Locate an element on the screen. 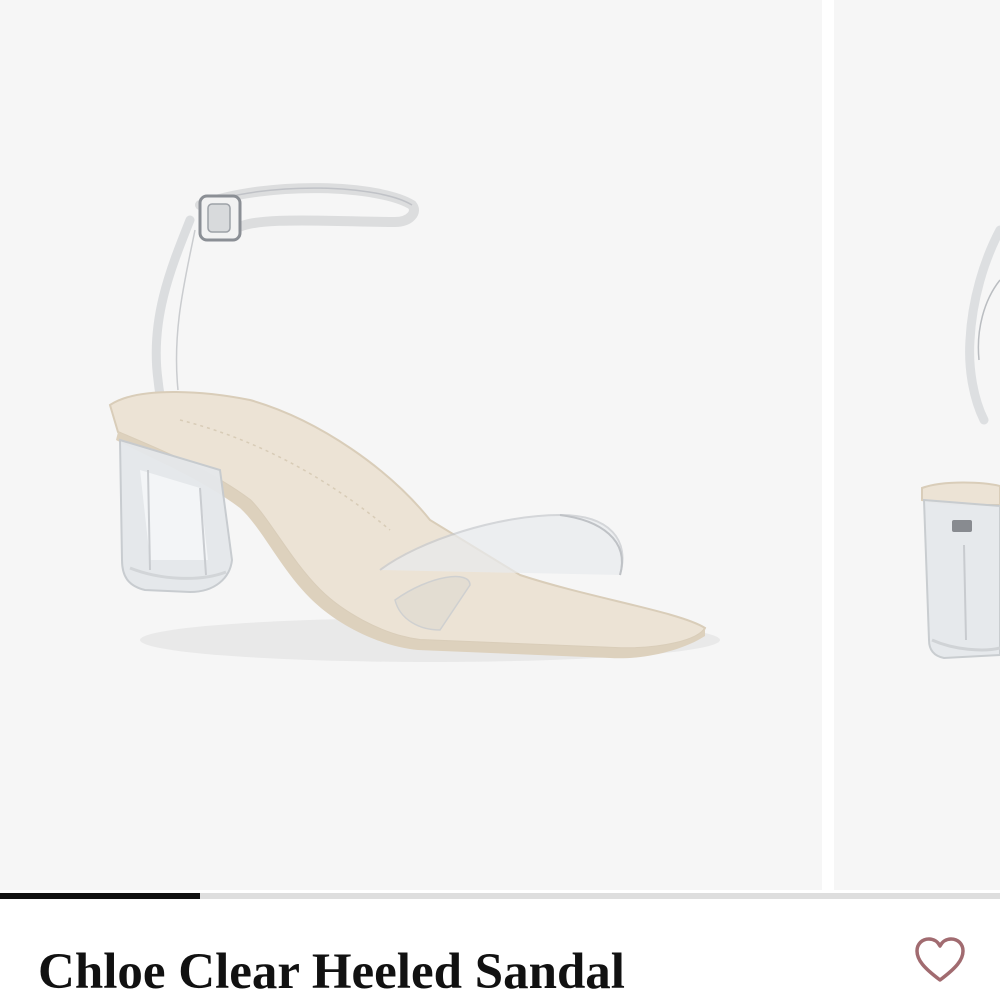 The image size is (1000, 1002). progress-fill is located at coordinates (100, 896).